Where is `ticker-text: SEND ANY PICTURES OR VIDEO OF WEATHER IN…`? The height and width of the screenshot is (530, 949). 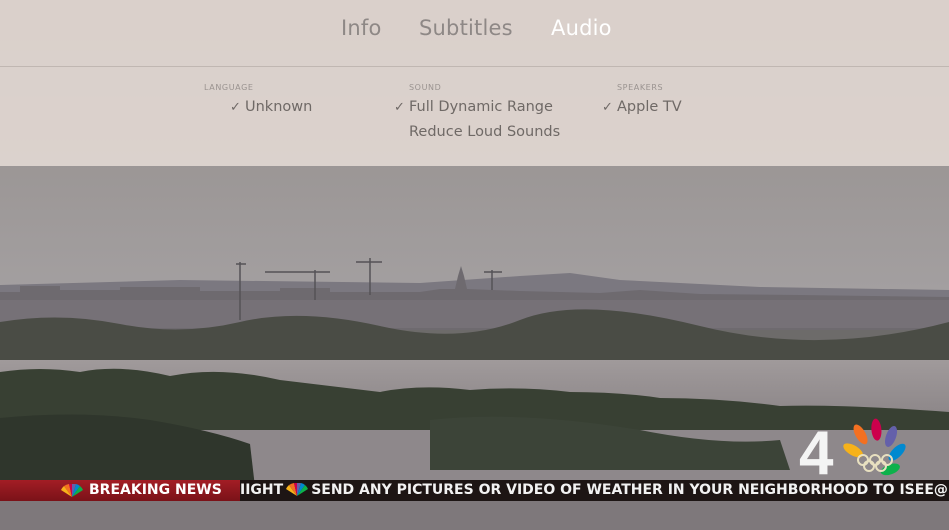
ticker-text: SEND ANY PICTURES OR VIDEO OF WEATHER IN… is located at coordinates (630, 490).